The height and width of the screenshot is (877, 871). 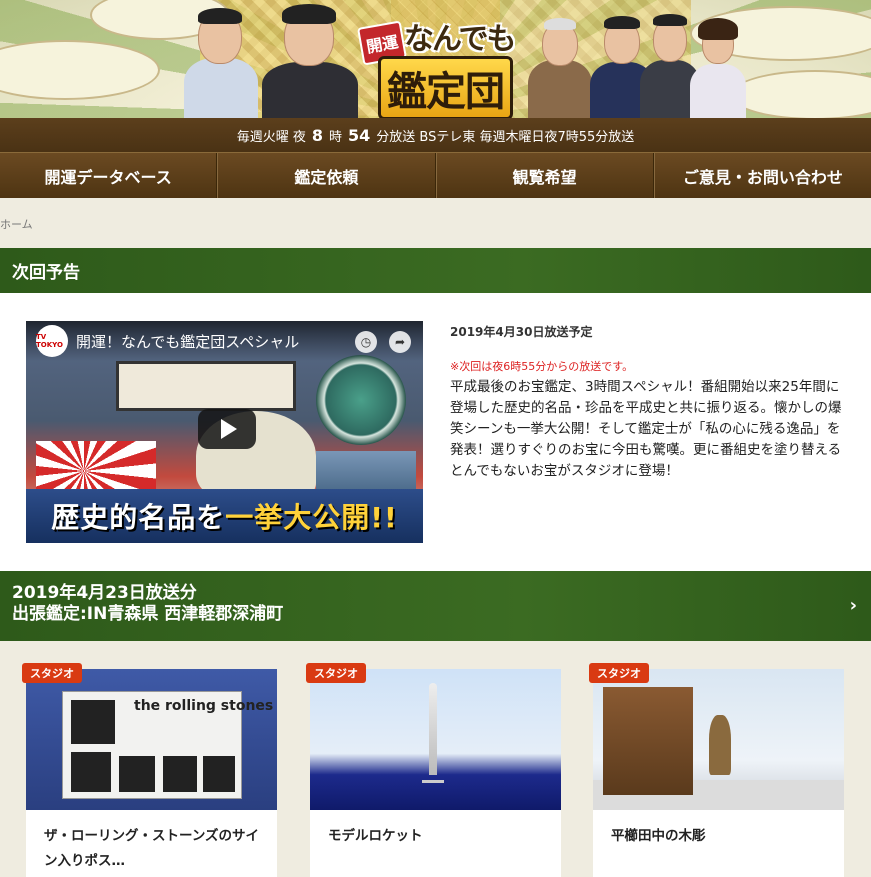 I want to click on next-episode-heading: 次回予告, so click(x=435, y=270).